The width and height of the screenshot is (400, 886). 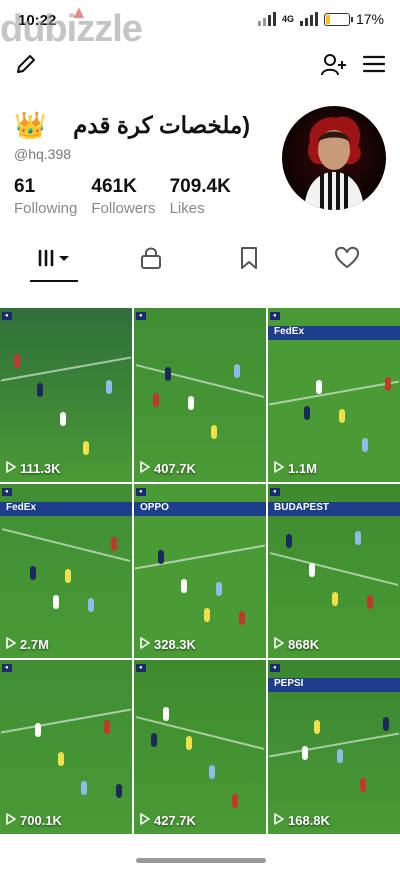 What do you see at coordinates (168, 644) in the screenshot?
I see `view-count: 328.3K` at bounding box center [168, 644].